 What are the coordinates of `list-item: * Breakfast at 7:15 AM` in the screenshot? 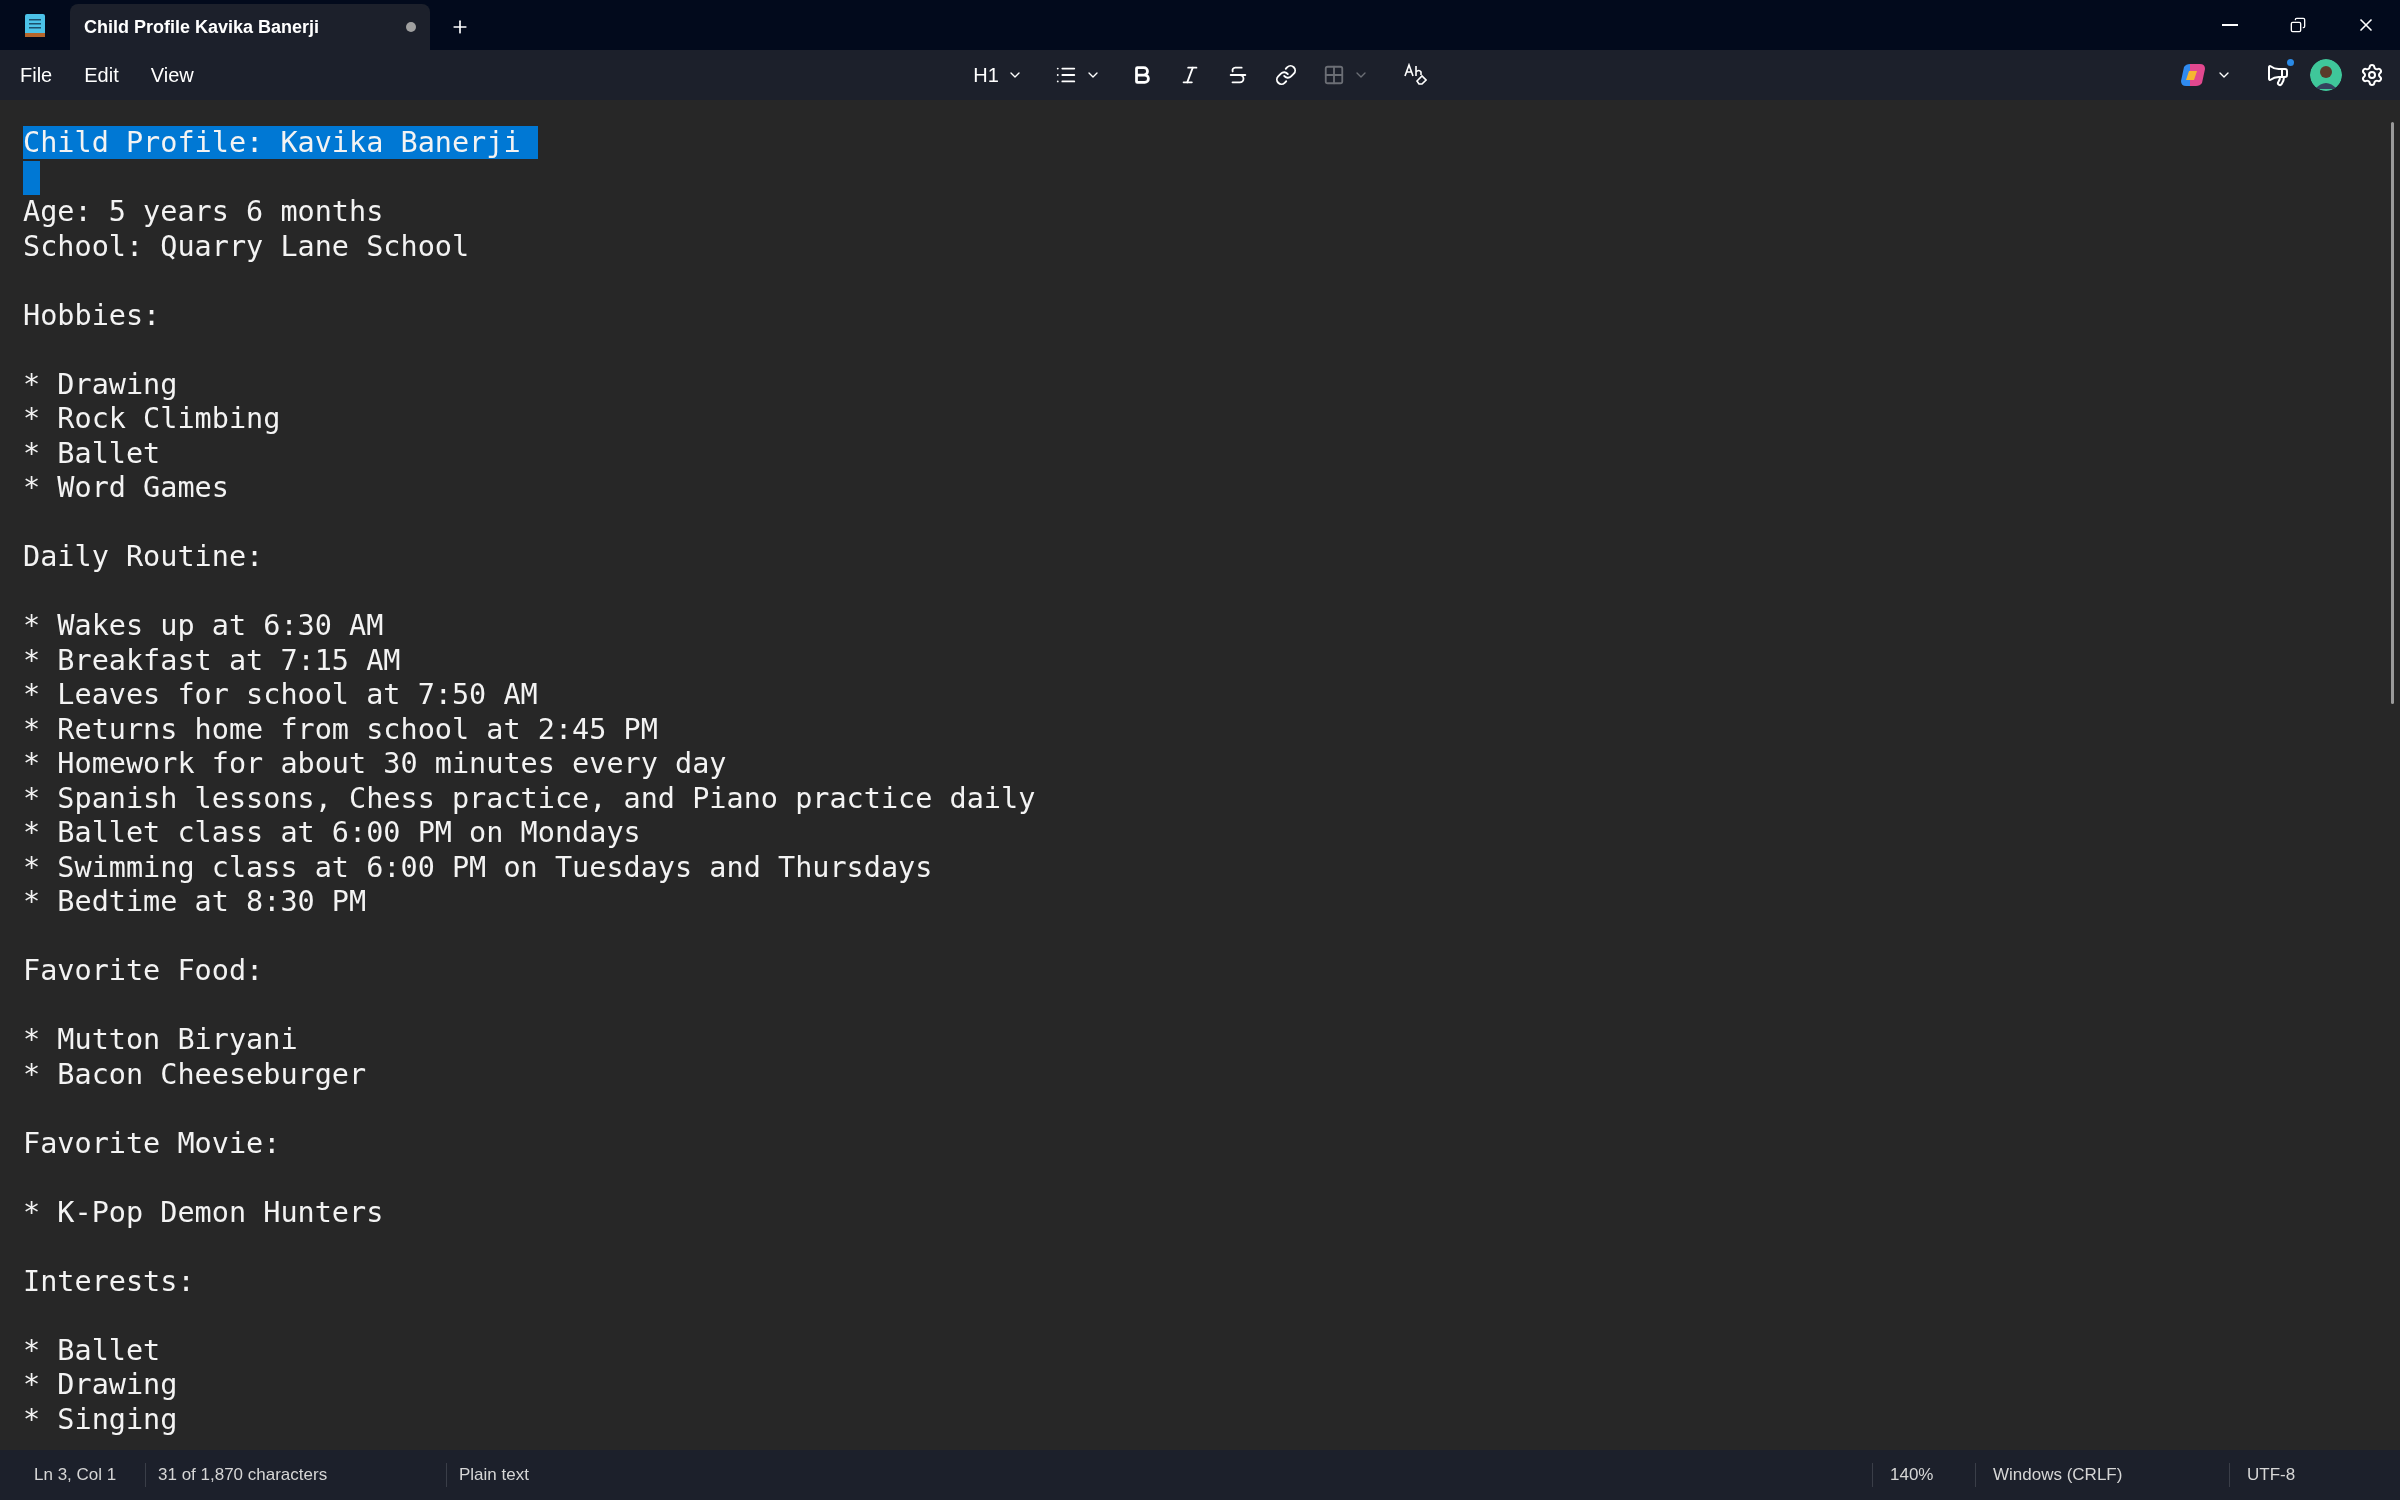 It's located at (212, 660).